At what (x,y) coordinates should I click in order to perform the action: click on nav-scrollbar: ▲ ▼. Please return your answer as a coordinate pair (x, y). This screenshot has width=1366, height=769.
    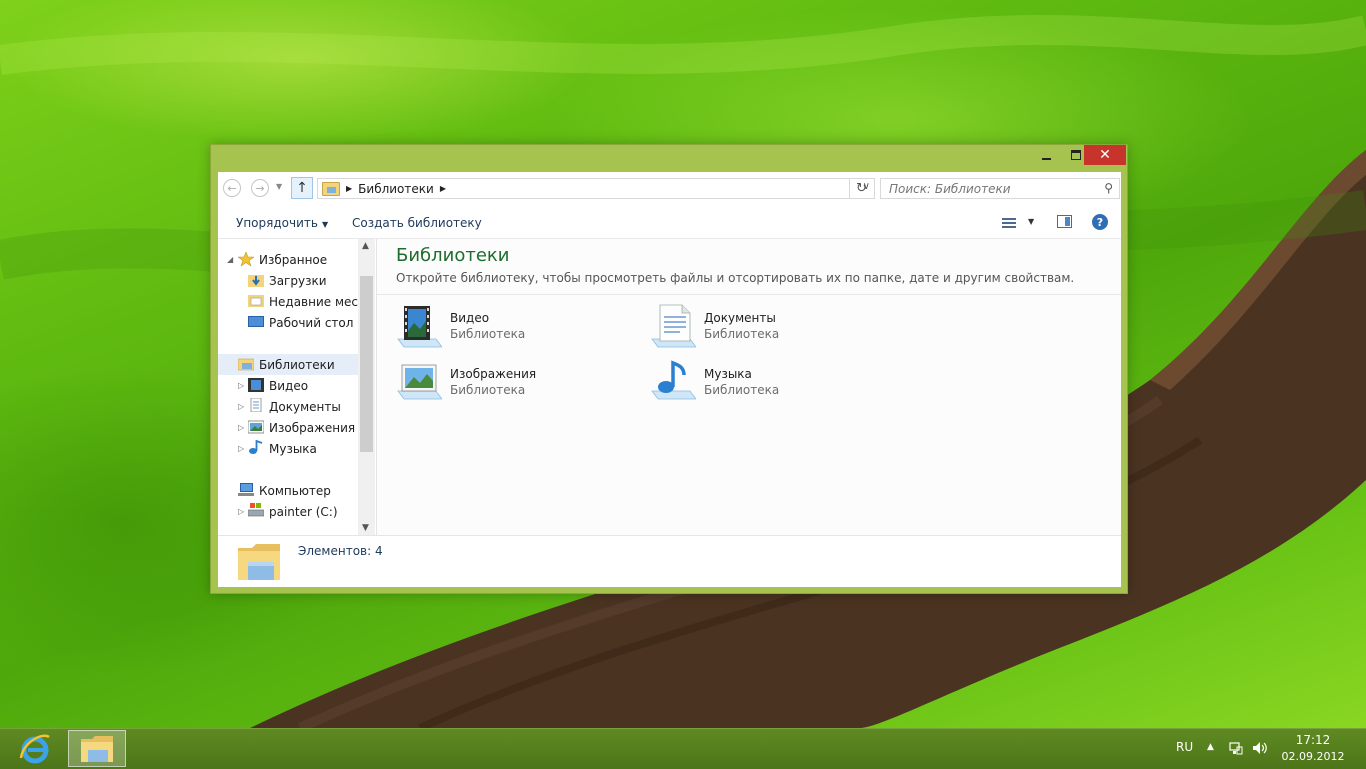
    Looking at the image, I should click on (366, 387).